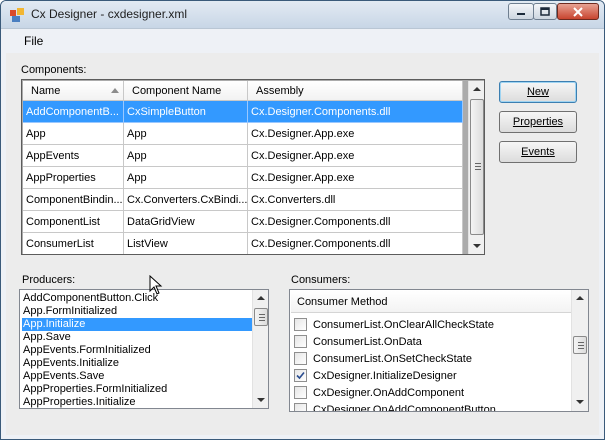  I want to click on column-header-assembly: Assembly, so click(355, 91).